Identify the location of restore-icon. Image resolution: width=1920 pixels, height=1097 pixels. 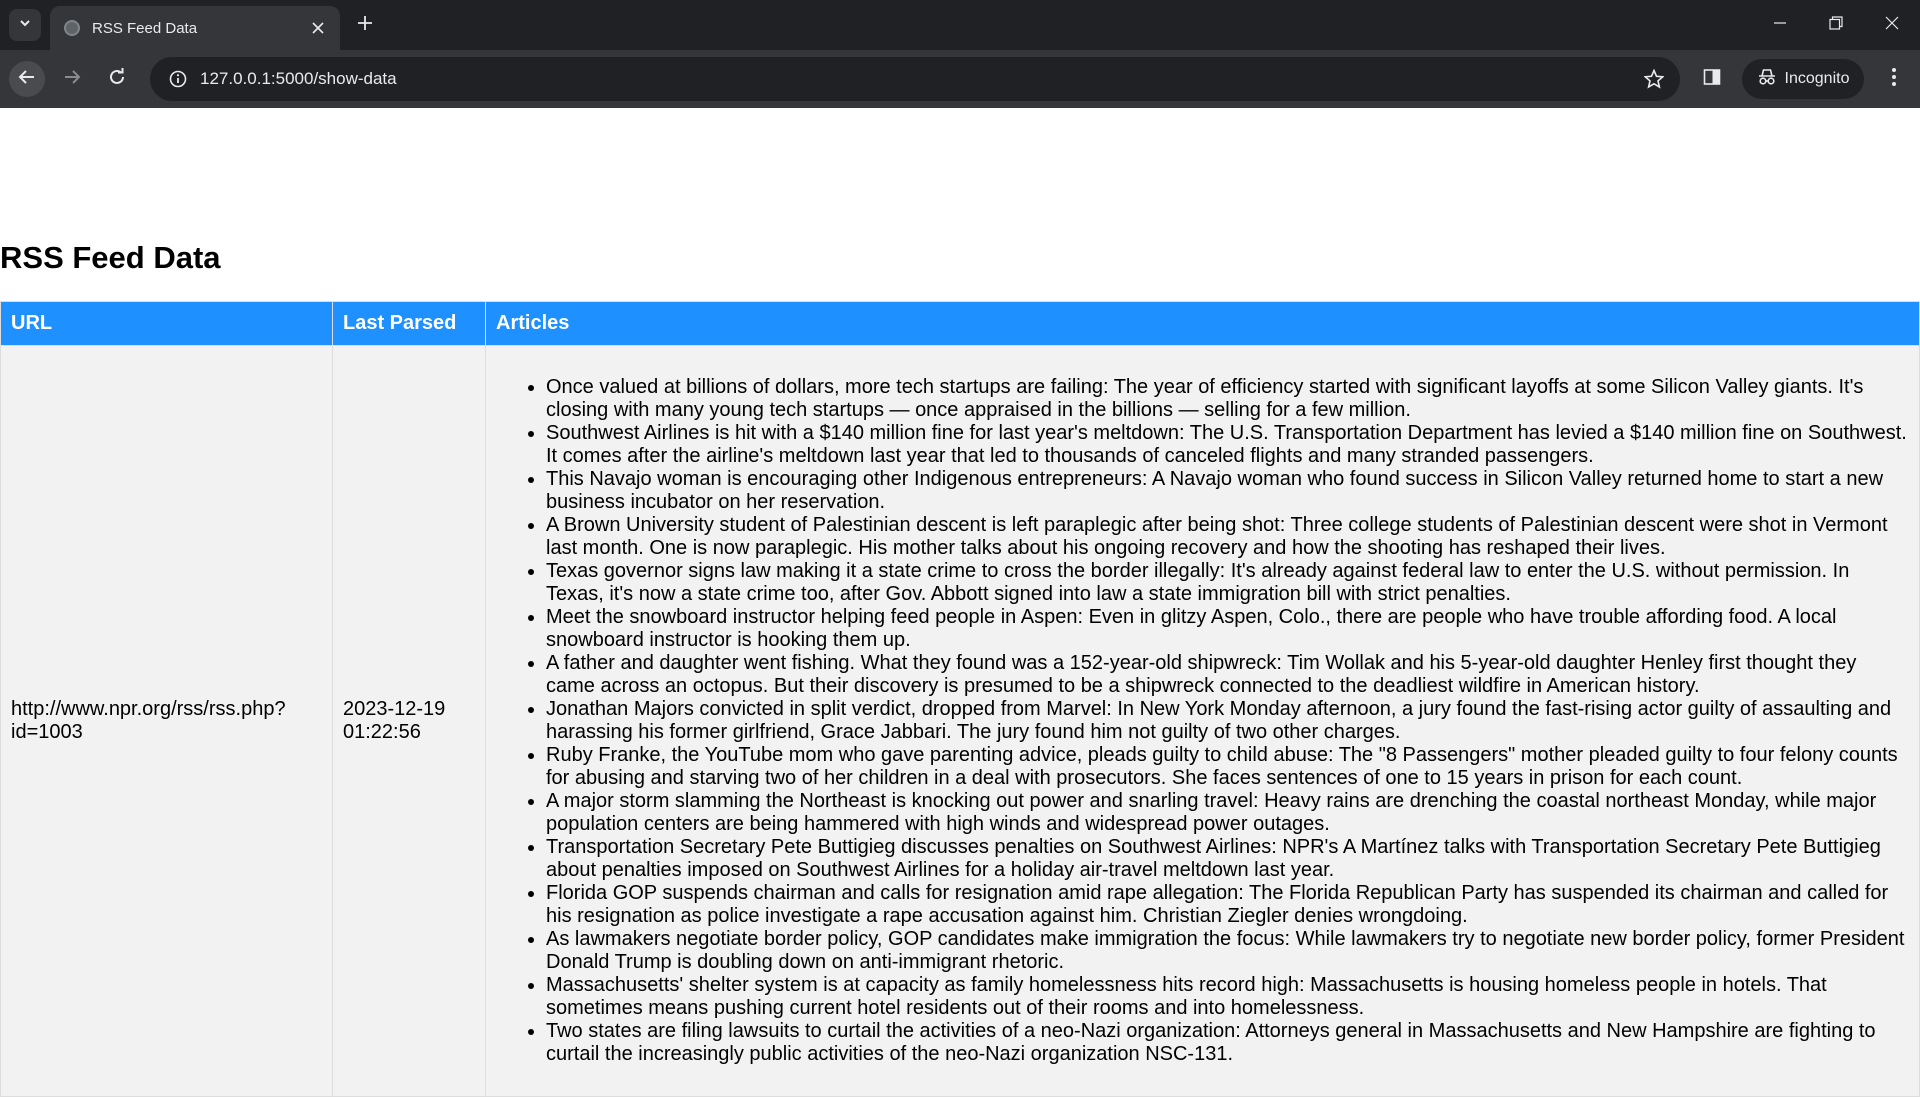
(1836, 25).